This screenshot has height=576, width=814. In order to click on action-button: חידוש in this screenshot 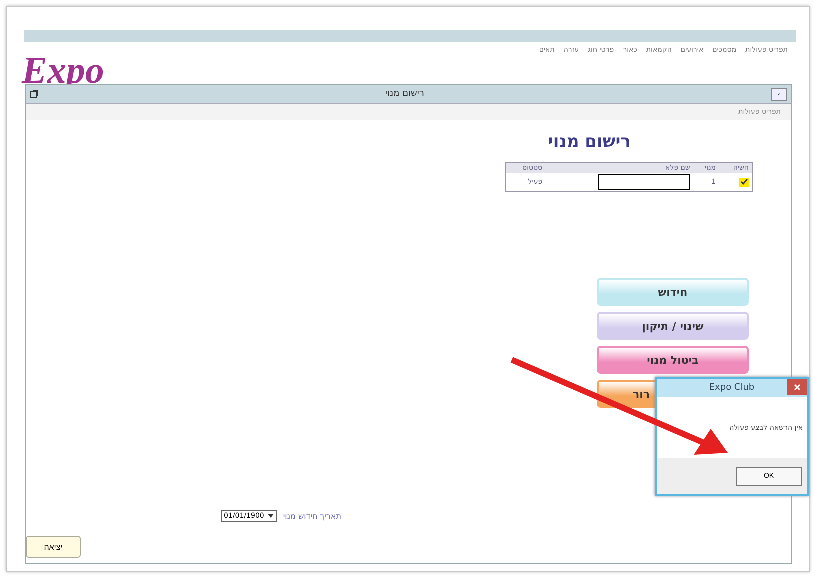, I will do `click(673, 292)`.